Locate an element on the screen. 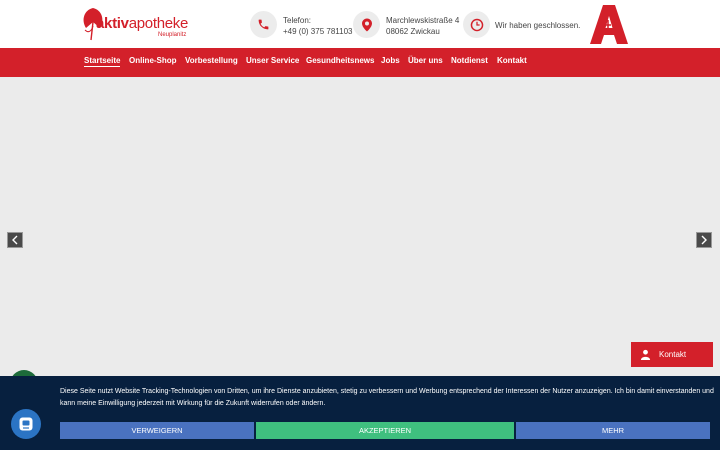 Image resolution: width=720 pixels, height=450 pixels. kontakt-label: Kontakt is located at coordinates (673, 354).